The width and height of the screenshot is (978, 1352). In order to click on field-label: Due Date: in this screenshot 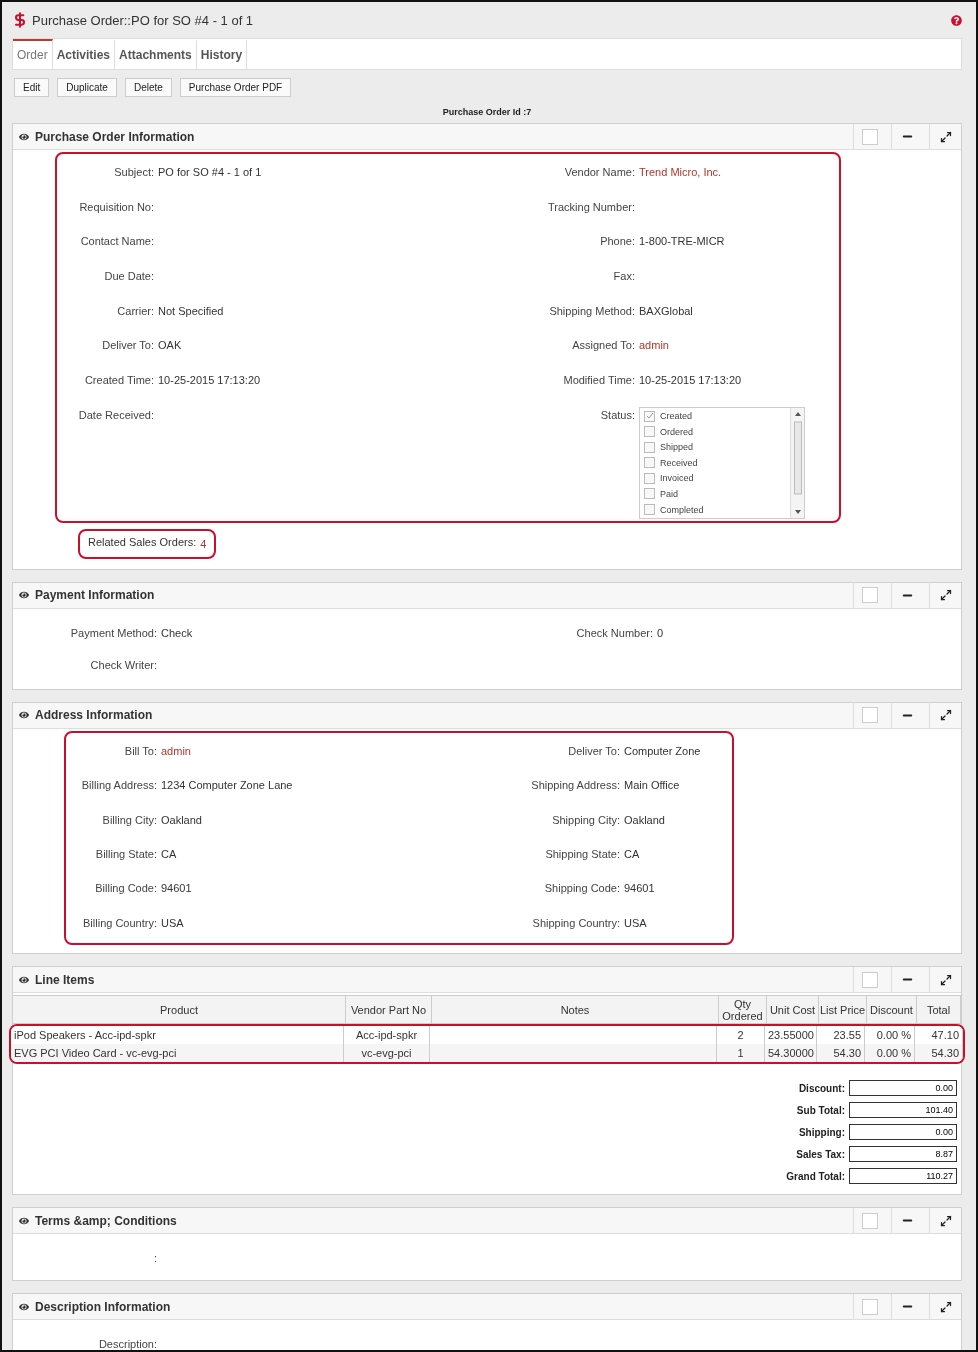, I will do `click(129, 277)`.